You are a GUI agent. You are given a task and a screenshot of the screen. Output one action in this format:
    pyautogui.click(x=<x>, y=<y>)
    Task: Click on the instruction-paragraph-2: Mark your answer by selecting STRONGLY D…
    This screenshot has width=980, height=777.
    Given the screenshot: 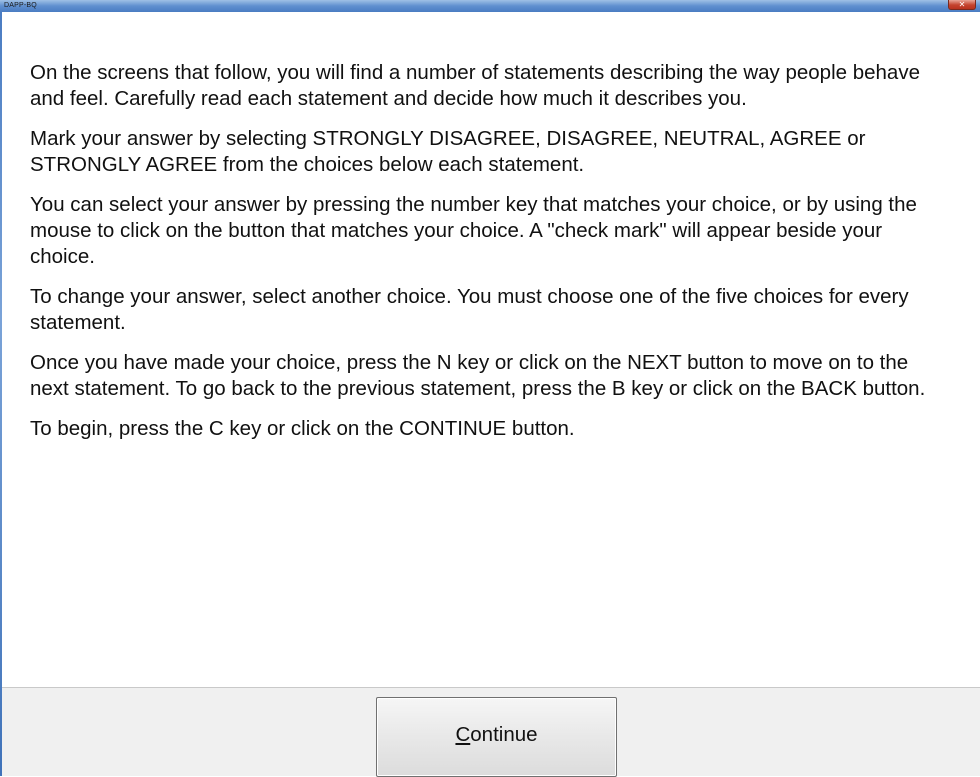 What is the action you would take?
    pyautogui.click(x=448, y=151)
    